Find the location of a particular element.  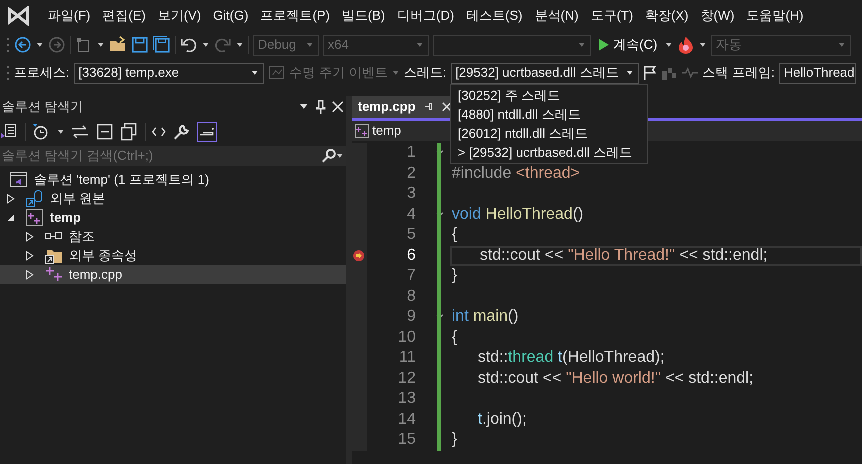

tree-item: 참조 is located at coordinates (173, 236).